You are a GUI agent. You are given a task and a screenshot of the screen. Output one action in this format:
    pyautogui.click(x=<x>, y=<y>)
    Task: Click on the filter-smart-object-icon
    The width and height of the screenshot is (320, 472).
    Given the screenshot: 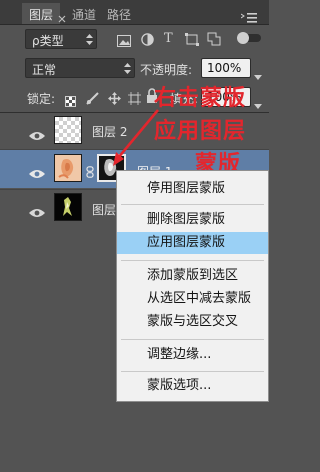 What is the action you would take?
    pyautogui.click(x=214, y=40)
    